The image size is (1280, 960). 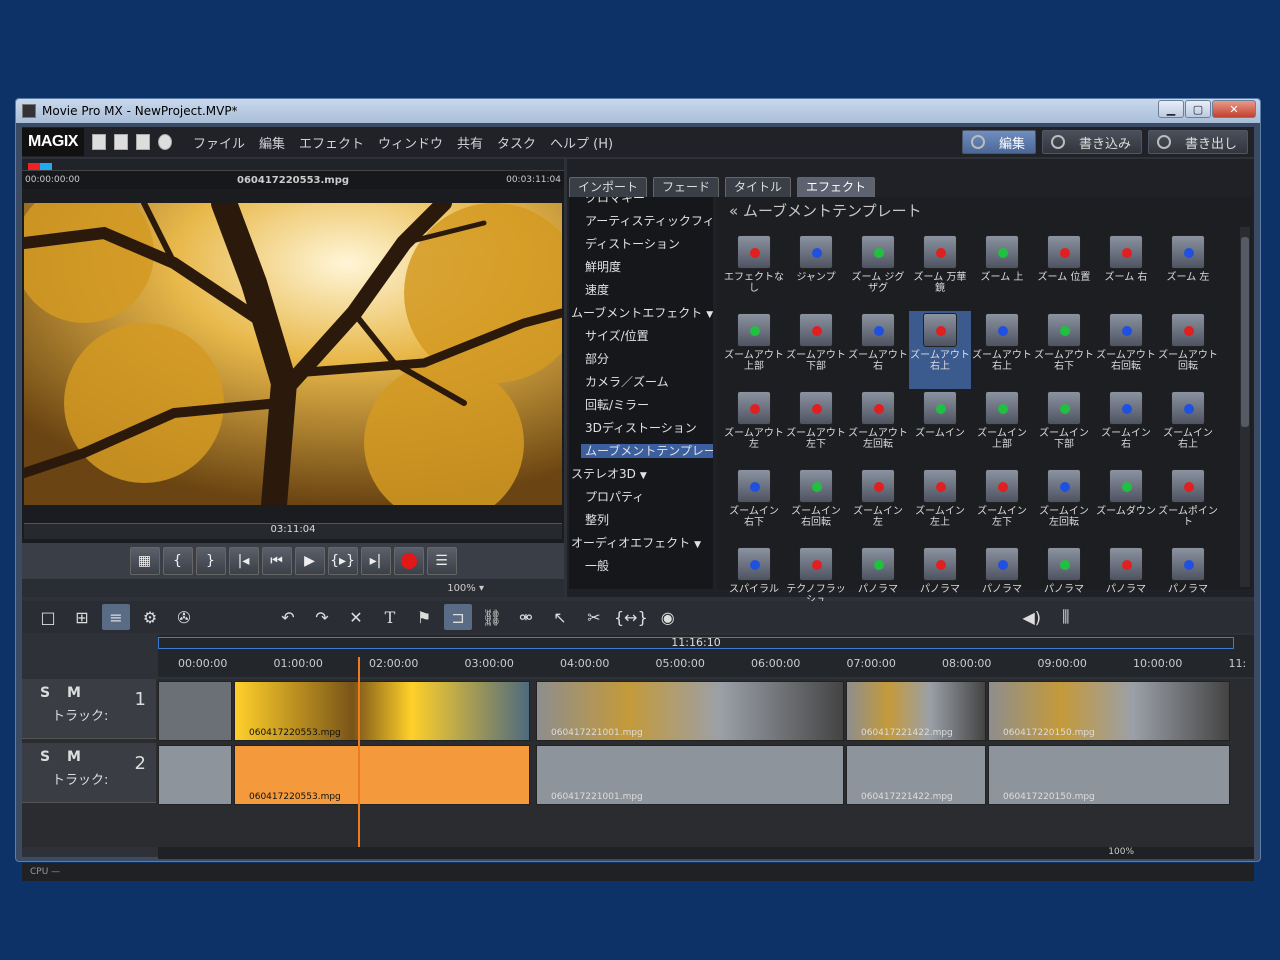 I want to click on effect-item: ズームイン 右回転, so click(x=816, y=506).